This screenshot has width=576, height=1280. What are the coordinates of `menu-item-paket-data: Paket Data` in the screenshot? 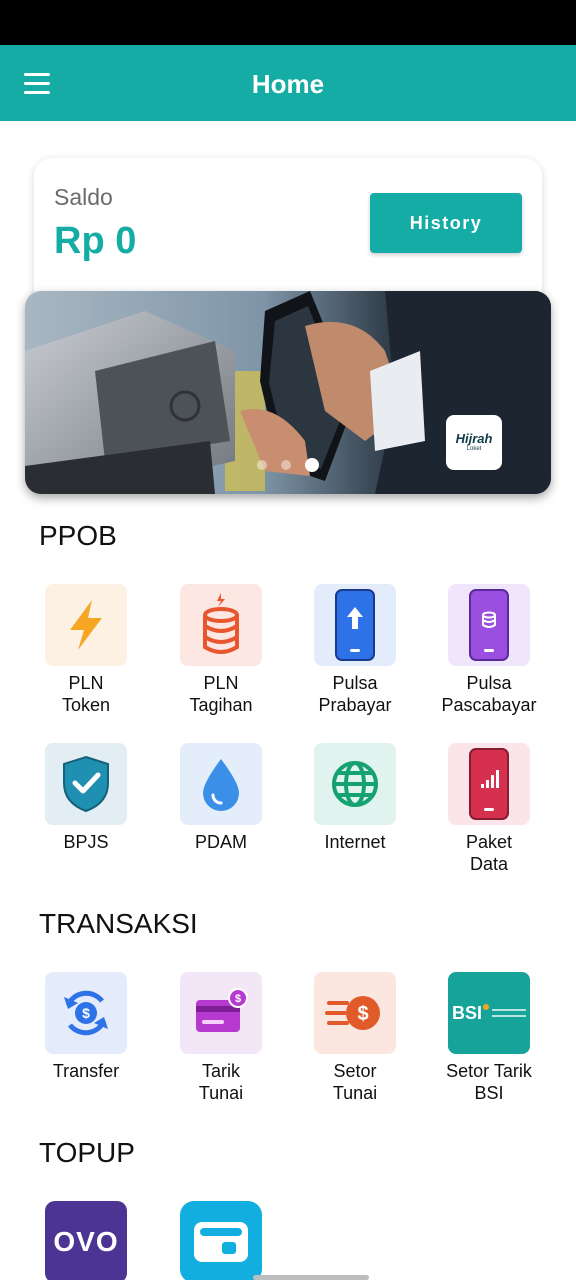 It's located at (489, 809).